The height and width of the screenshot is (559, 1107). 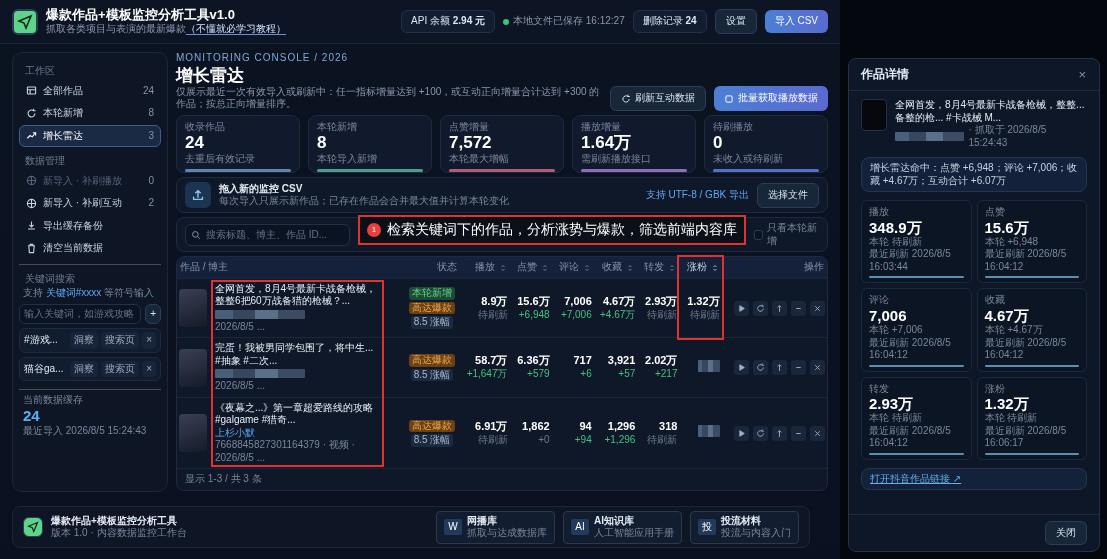 What do you see at coordinates (661, 361) in the screenshot?
I see `metric-value: 2.02万` at bounding box center [661, 361].